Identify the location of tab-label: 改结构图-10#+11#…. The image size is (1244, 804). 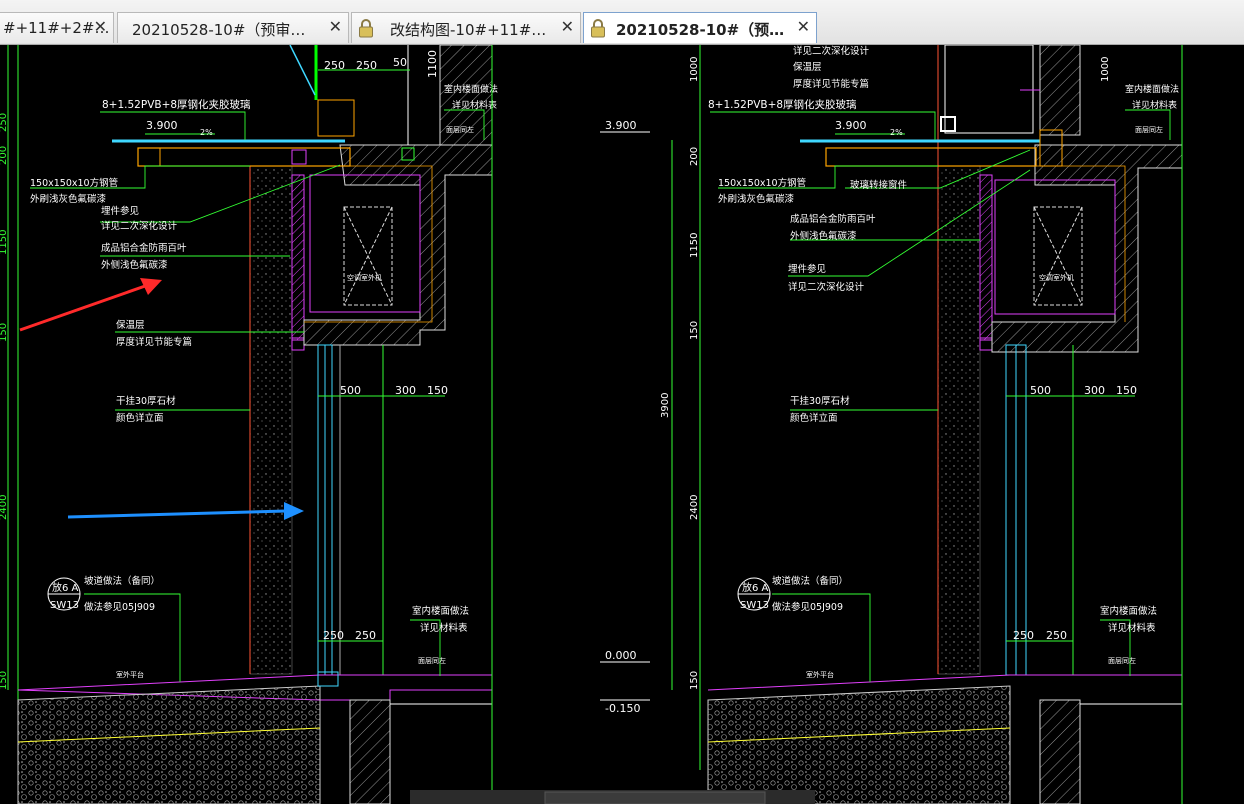
(468, 30).